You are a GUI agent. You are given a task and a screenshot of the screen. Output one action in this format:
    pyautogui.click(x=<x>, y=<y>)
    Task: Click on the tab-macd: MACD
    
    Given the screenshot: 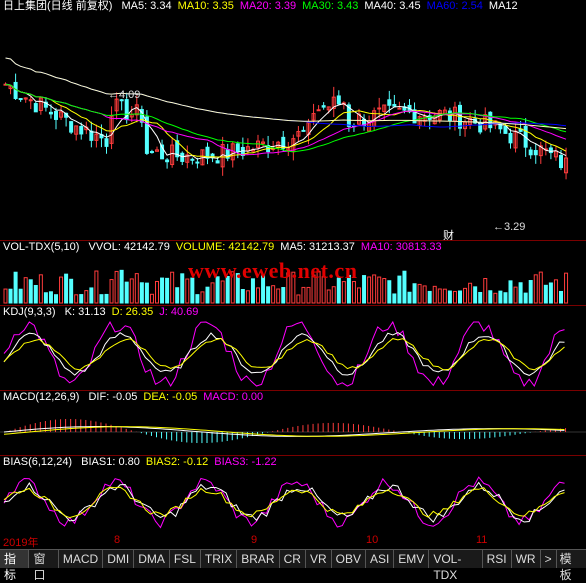 What is the action you would take?
    pyautogui.click(x=81, y=559)
    